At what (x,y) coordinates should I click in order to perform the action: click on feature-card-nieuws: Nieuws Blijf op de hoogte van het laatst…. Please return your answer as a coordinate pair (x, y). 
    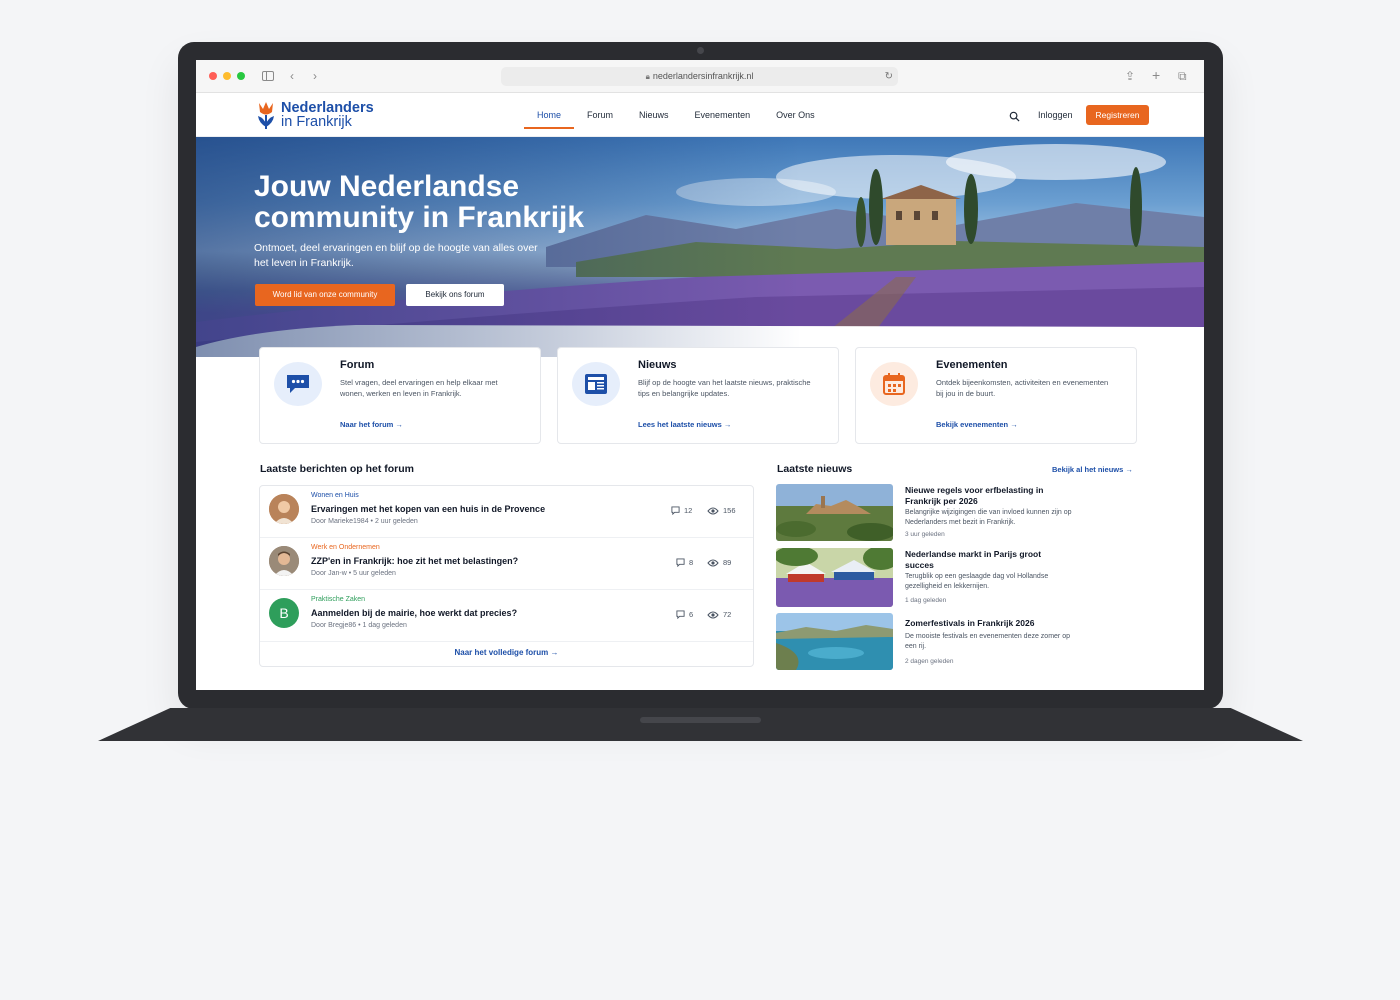
    Looking at the image, I should click on (698, 395).